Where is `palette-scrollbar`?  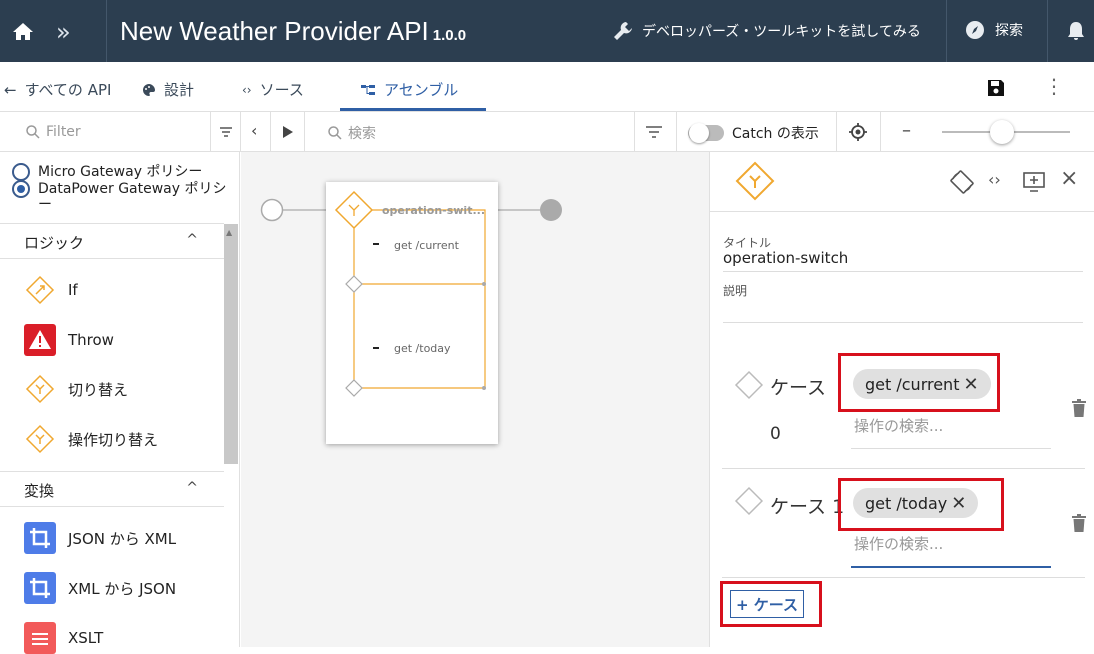
palette-scrollbar is located at coordinates (231, 344).